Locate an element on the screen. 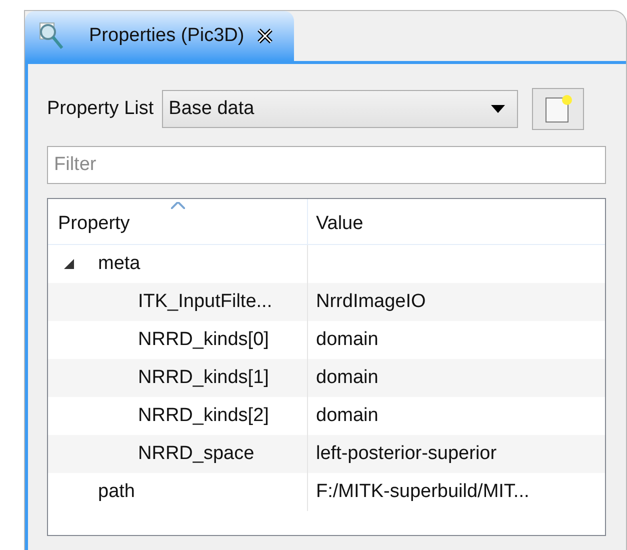 This screenshot has height=550, width=627. expand-triangle-icon is located at coordinates (69, 264).